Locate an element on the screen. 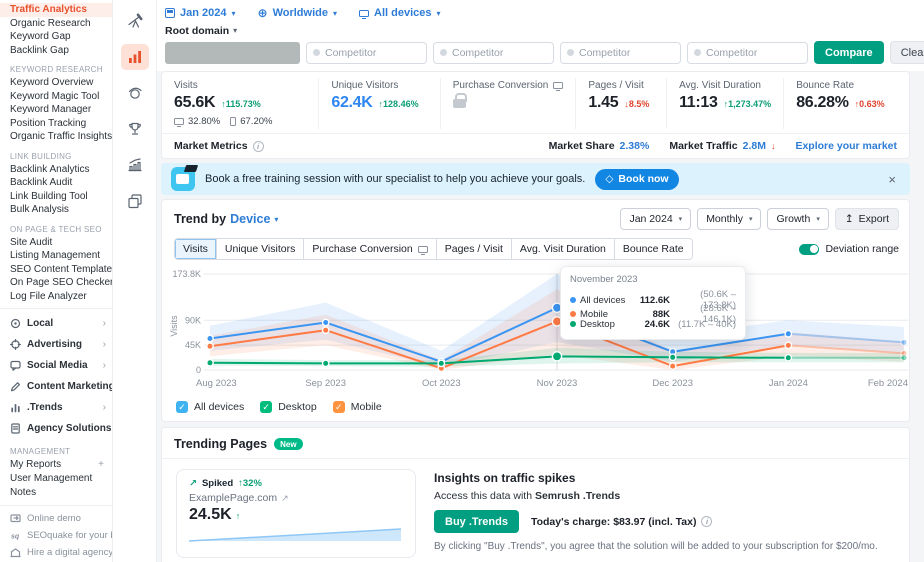 This screenshot has height=562, width=924. sidebar-item-organic-traffic-insights: Organic Traffic Insights is located at coordinates (56, 137).